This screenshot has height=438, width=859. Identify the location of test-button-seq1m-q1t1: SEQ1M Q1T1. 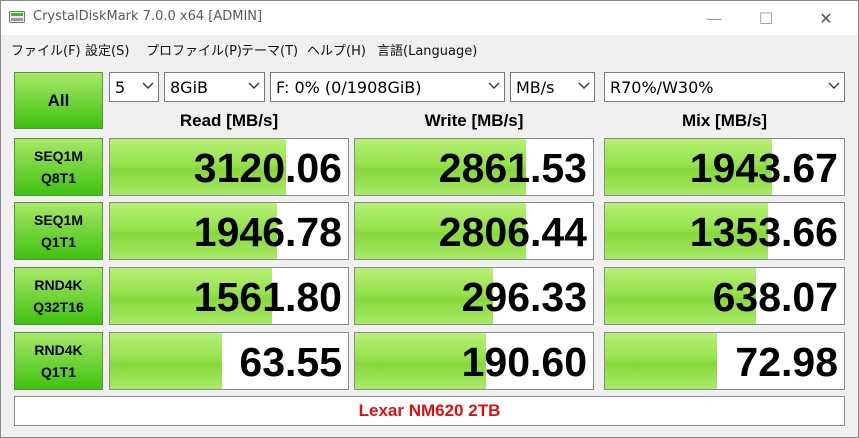
(58, 231).